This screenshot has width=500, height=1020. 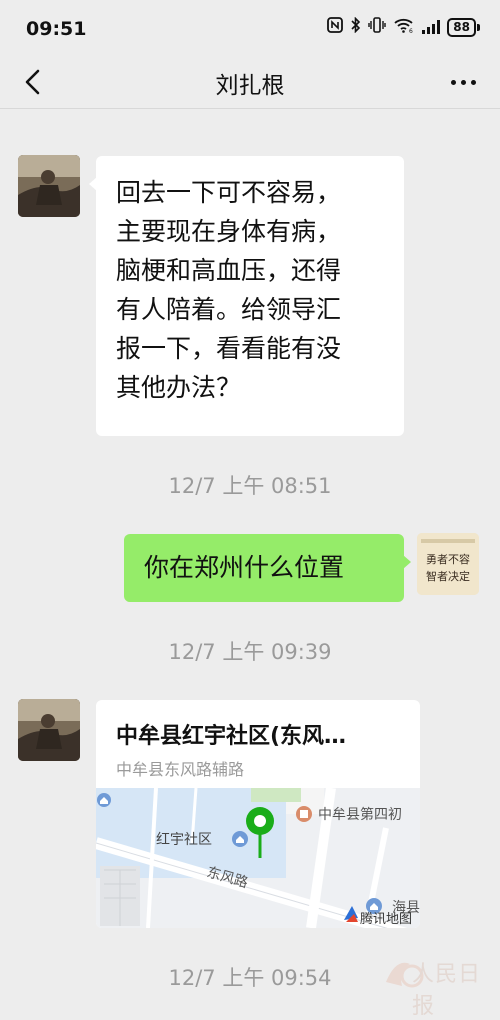 I want to click on more-dots-icon, so click(x=463, y=82).